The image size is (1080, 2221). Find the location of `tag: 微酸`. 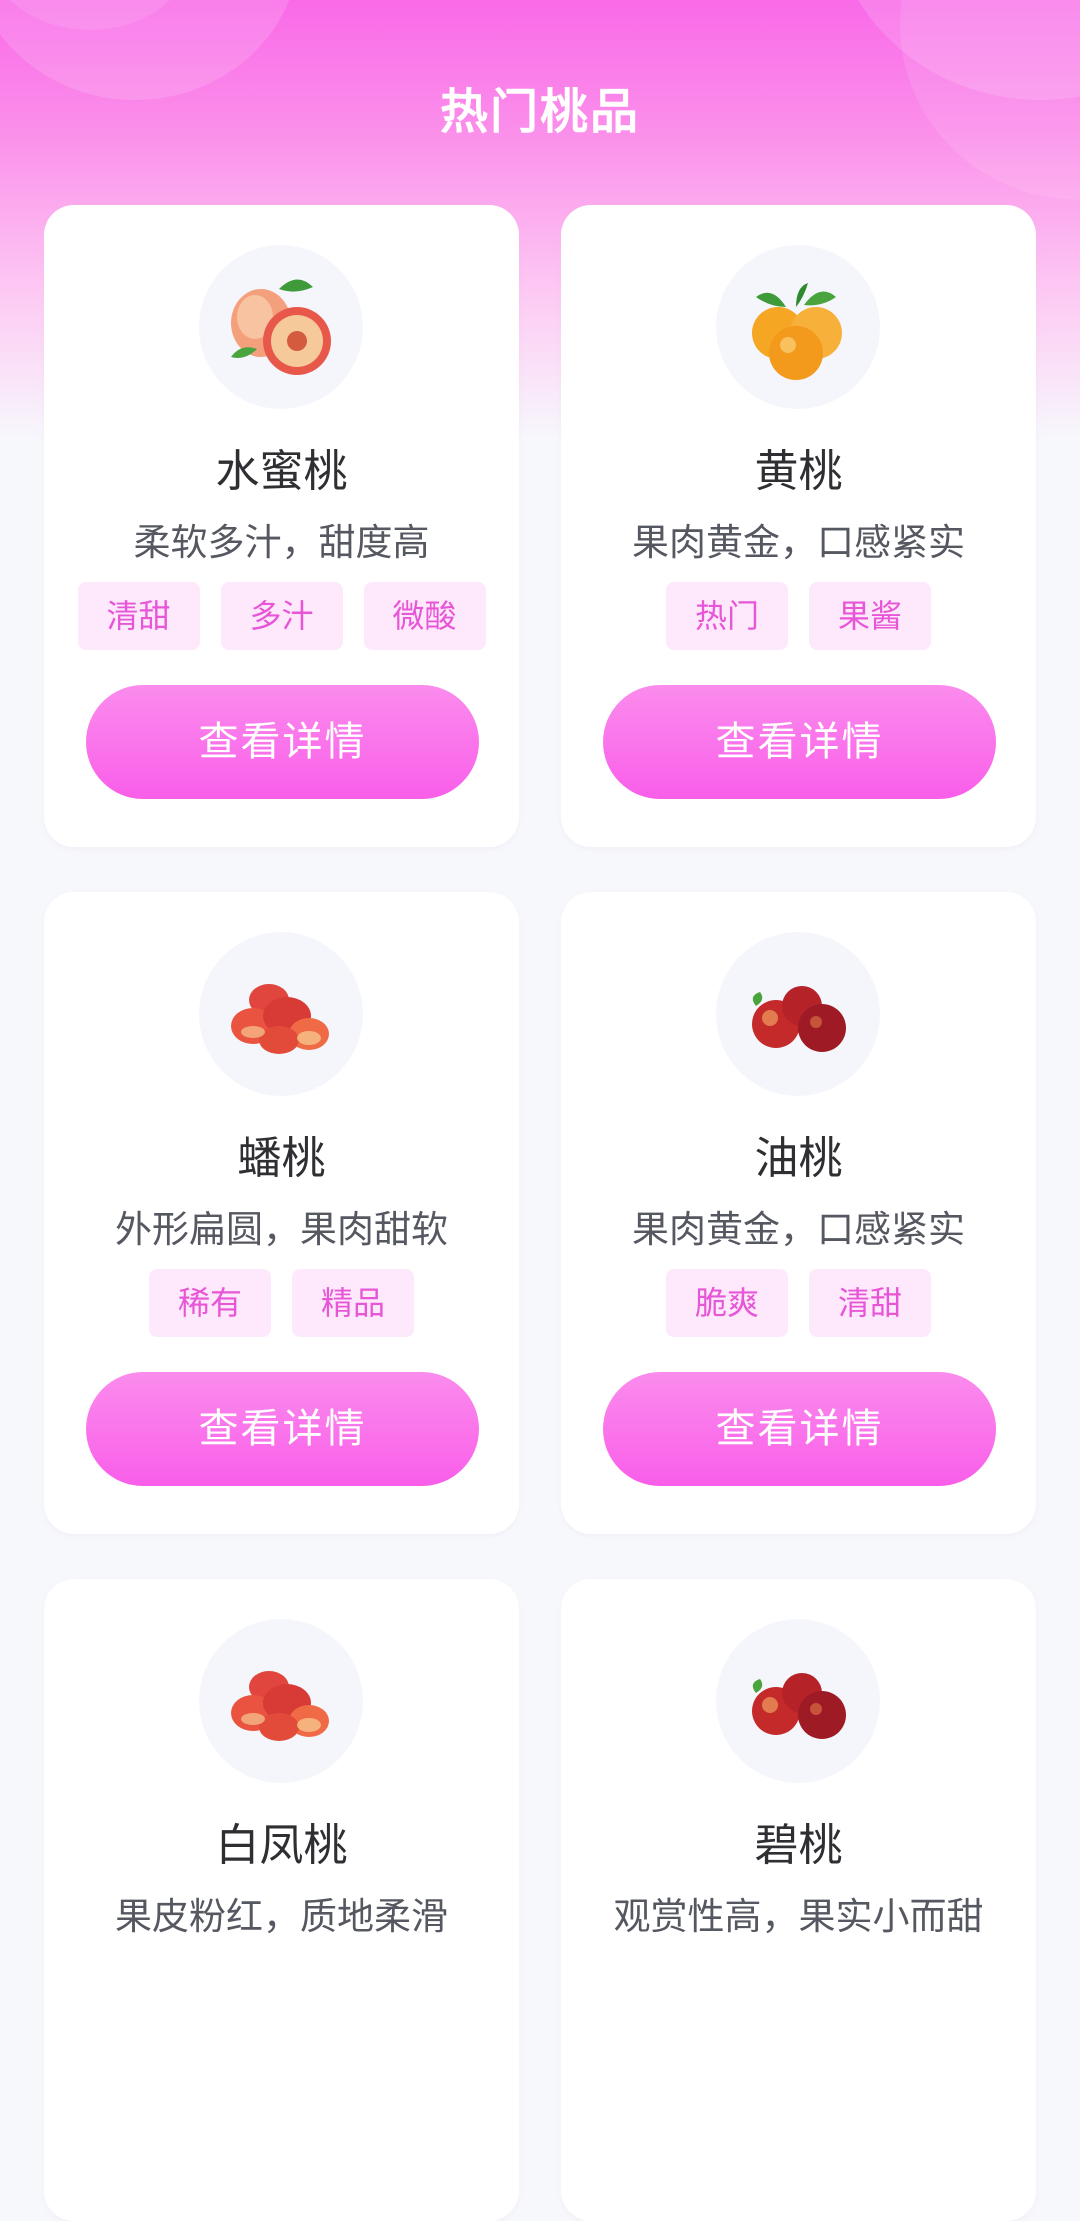

tag: 微酸 is located at coordinates (424, 616).